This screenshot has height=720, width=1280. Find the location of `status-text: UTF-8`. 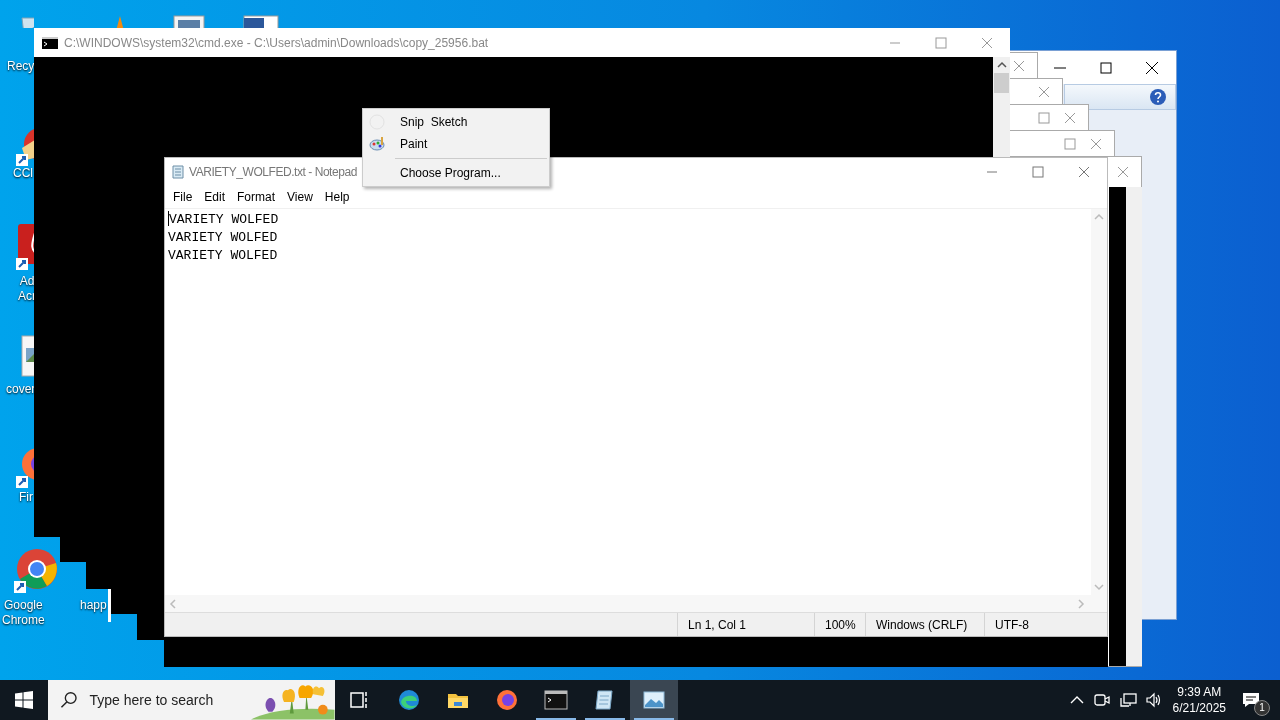

status-text: UTF-8 is located at coordinates (1034, 624).